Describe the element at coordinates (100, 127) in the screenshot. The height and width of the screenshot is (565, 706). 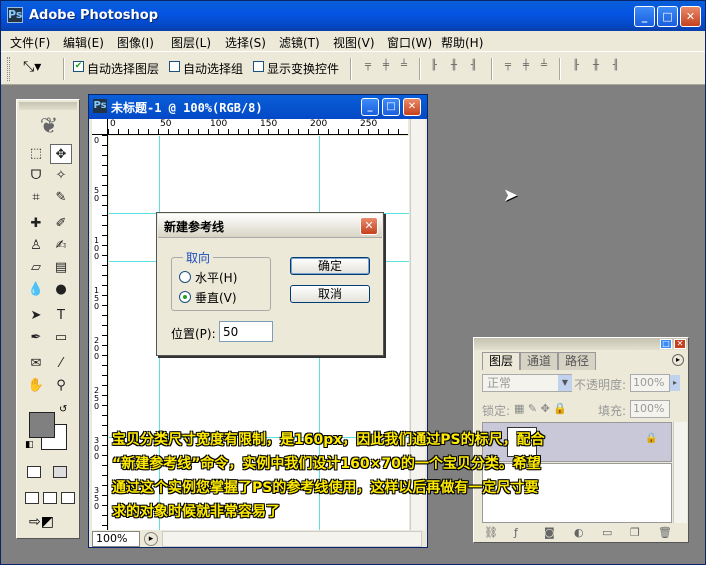
I see `ruler-origin` at that location.